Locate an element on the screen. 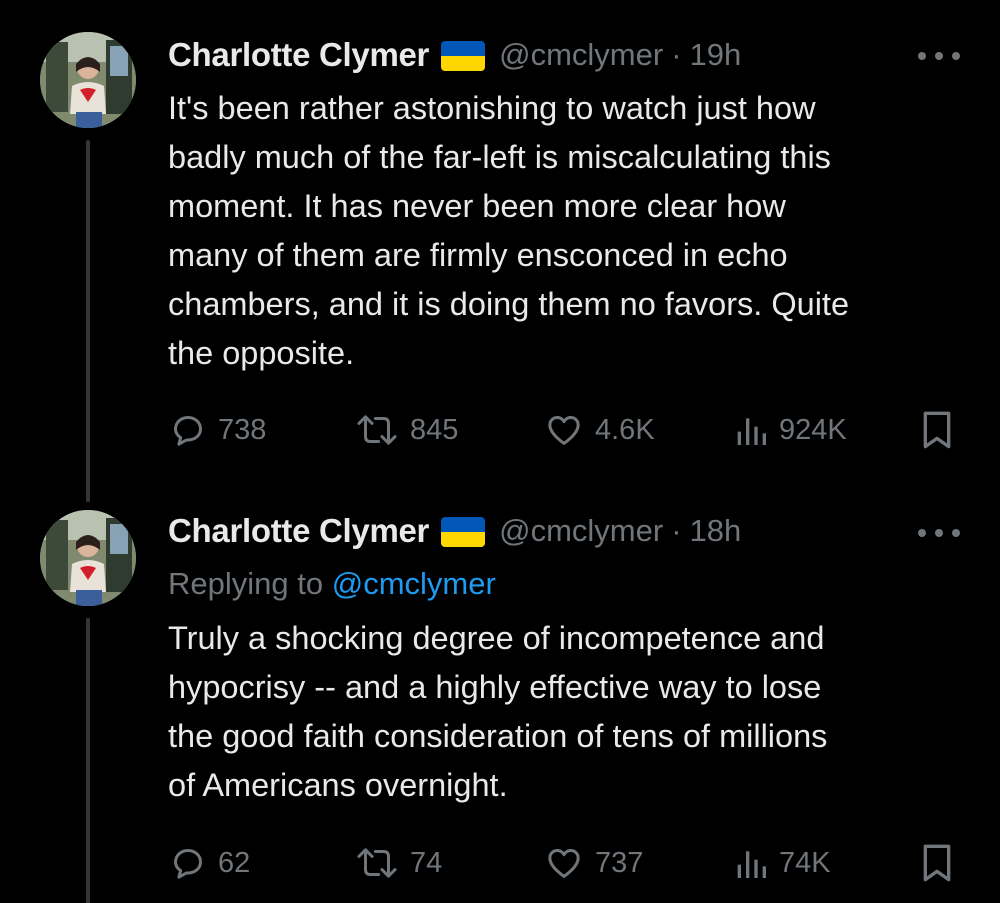  tweet-text-line: moment. It has never been more clear how is located at coordinates (477, 206).